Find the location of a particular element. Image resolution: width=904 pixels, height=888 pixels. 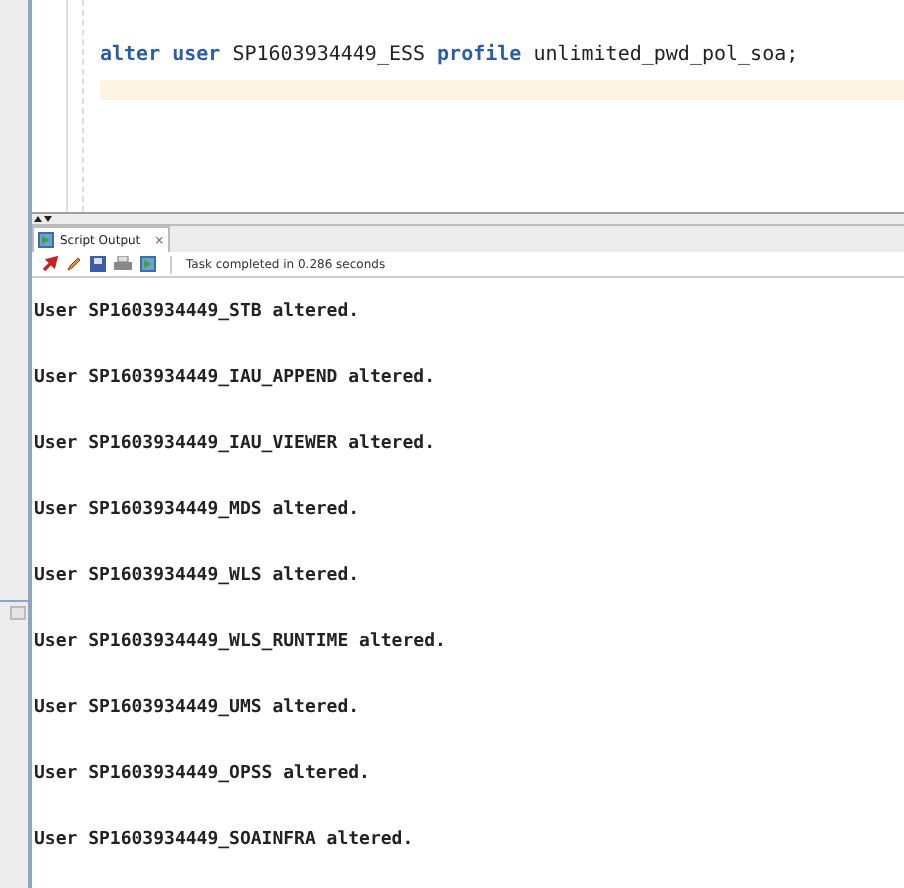

save-icon is located at coordinates (98, 264).